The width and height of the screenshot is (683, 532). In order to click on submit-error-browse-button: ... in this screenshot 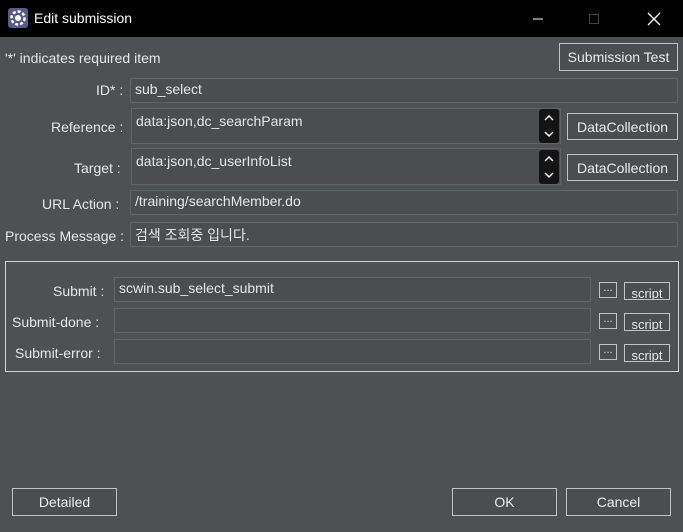, I will do `click(608, 352)`.